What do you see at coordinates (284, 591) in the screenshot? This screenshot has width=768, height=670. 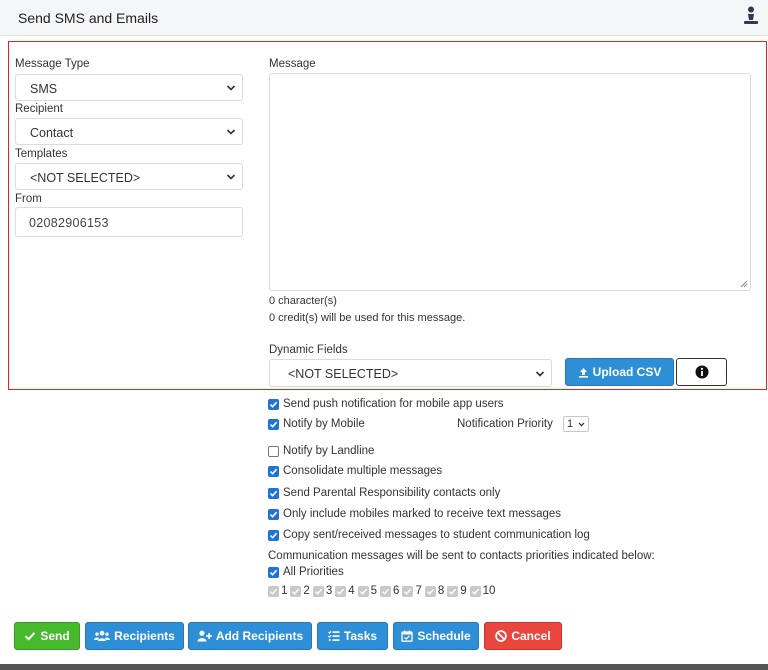 I see `priority-label: 1` at bounding box center [284, 591].